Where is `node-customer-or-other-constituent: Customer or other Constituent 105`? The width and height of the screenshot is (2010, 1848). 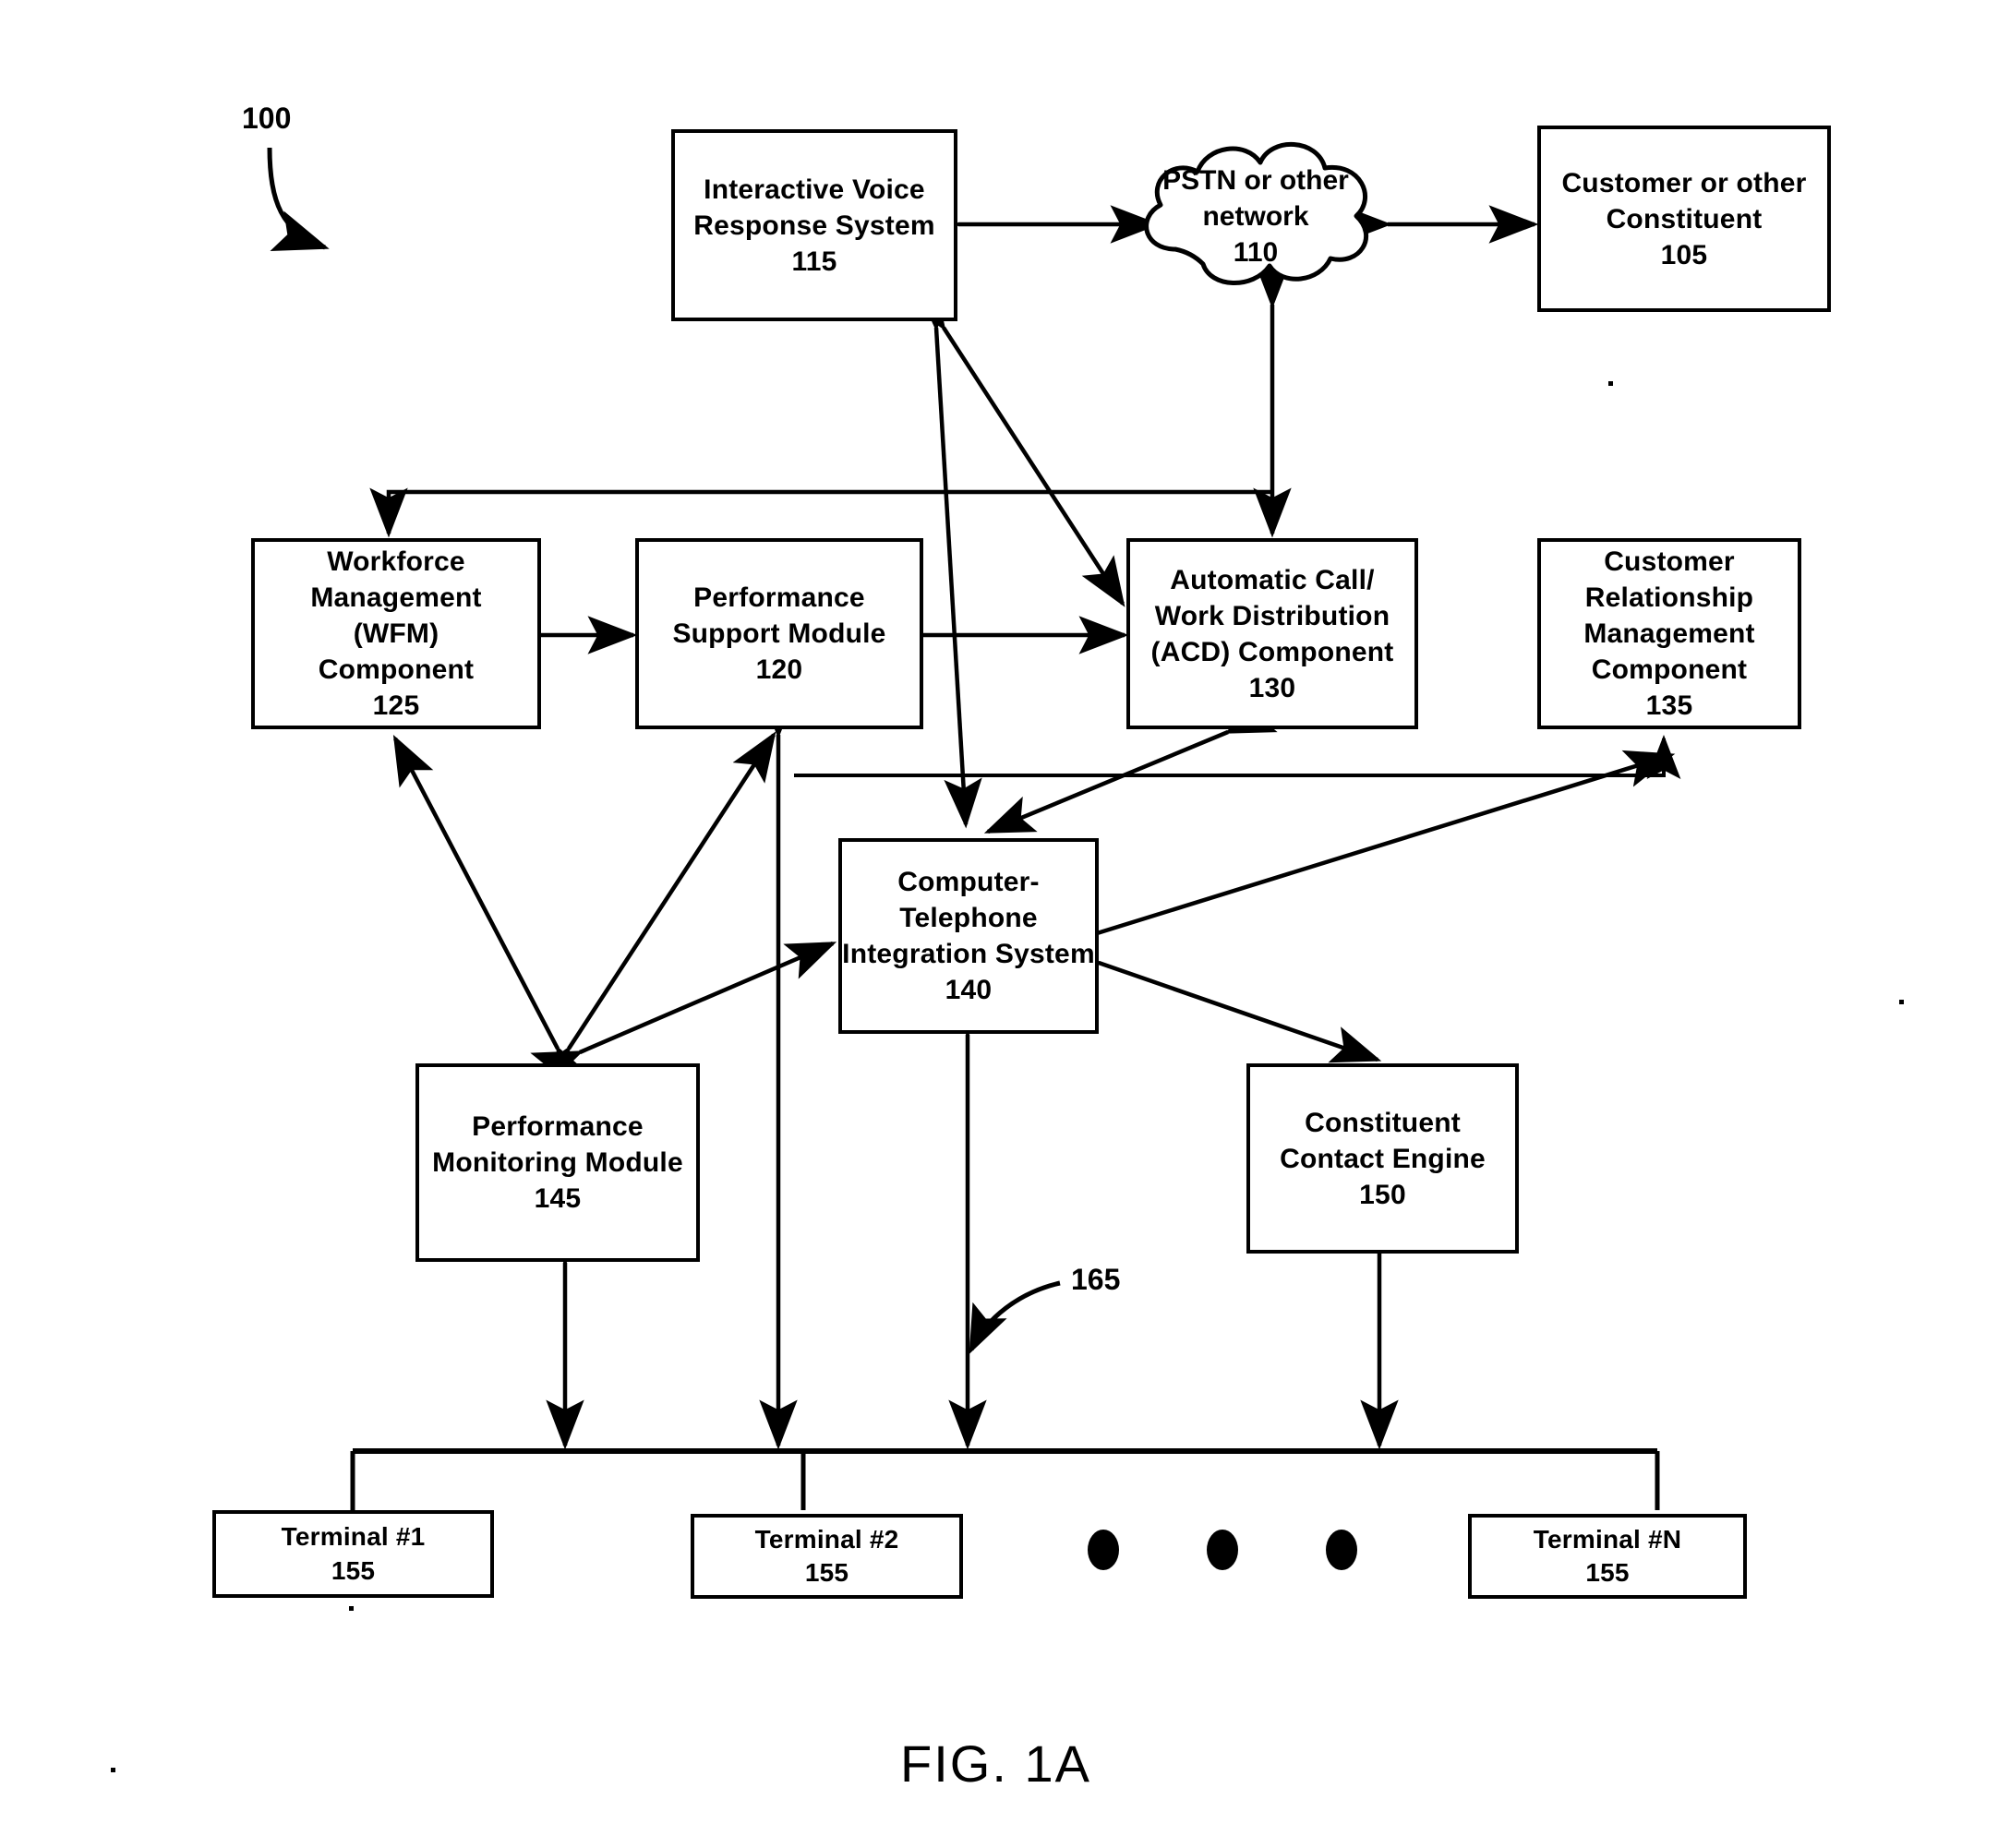
node-customer-or-other-constituent: Customer or other Constituent 105 is located at coordinates (1684, 219).